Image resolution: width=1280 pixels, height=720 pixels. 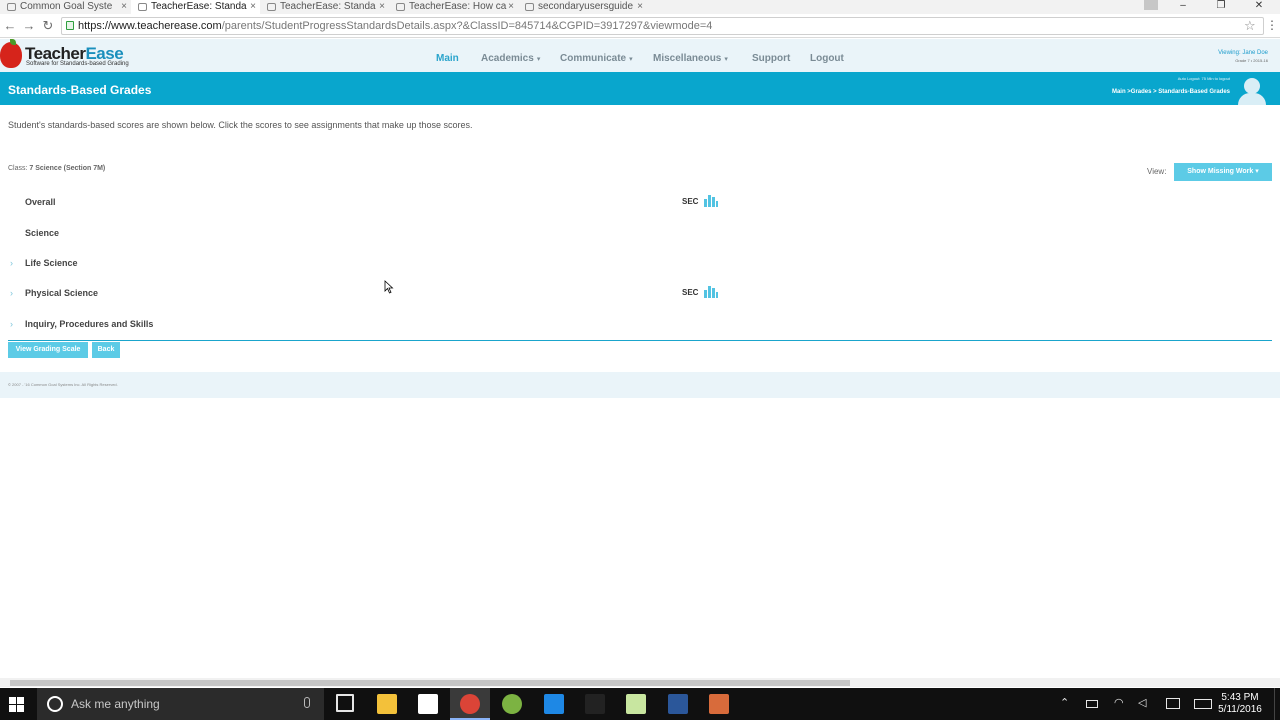 I want to click on file-explorer-icon, so click(x=387, y=704).